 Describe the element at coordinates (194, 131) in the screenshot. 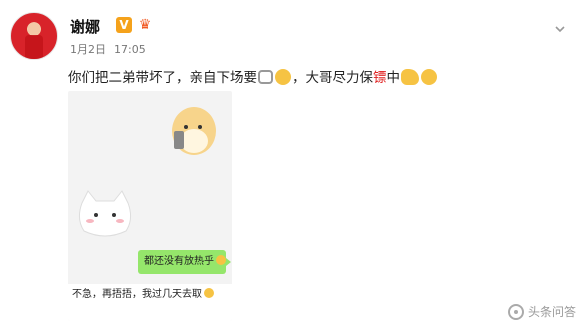

I see `dog-sticker` at that location.